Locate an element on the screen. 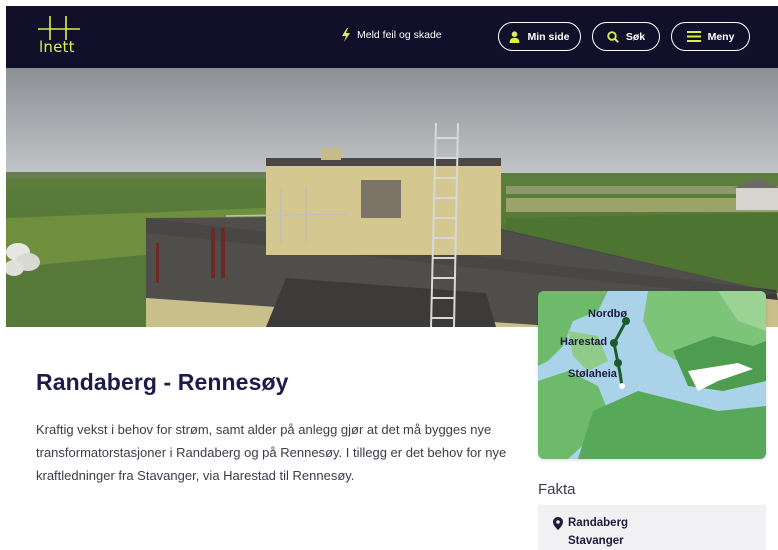 This screenshot has width=778, height=550. facts-box: Randaberg Stavanger is located at coordinates (652, 527).